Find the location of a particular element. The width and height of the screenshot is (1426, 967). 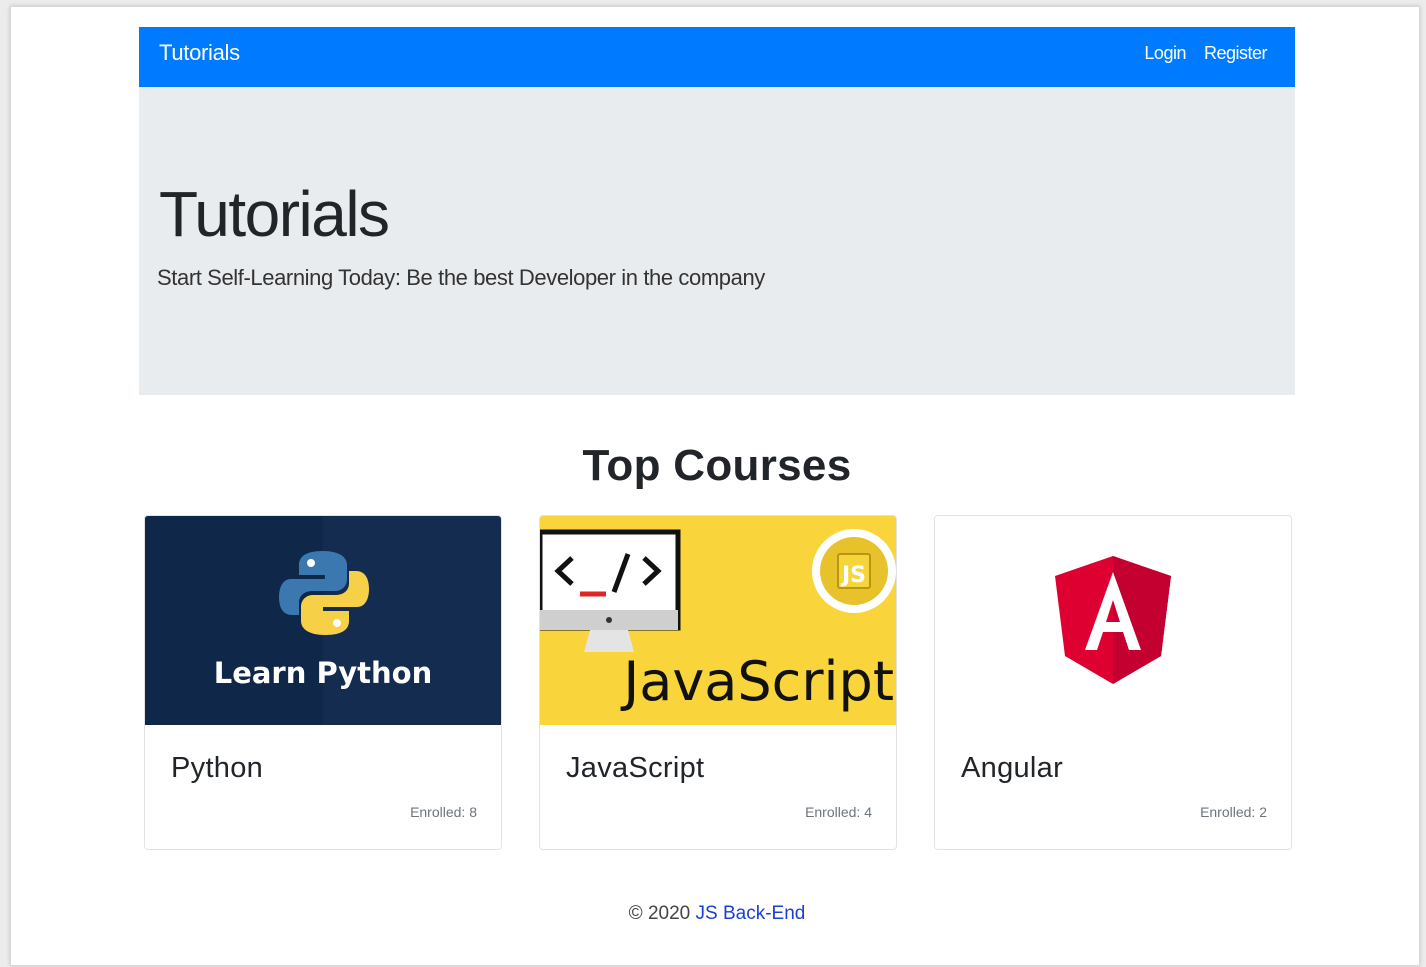

footer: © 2020 JS Back-End is located at coordinates (717, 914).